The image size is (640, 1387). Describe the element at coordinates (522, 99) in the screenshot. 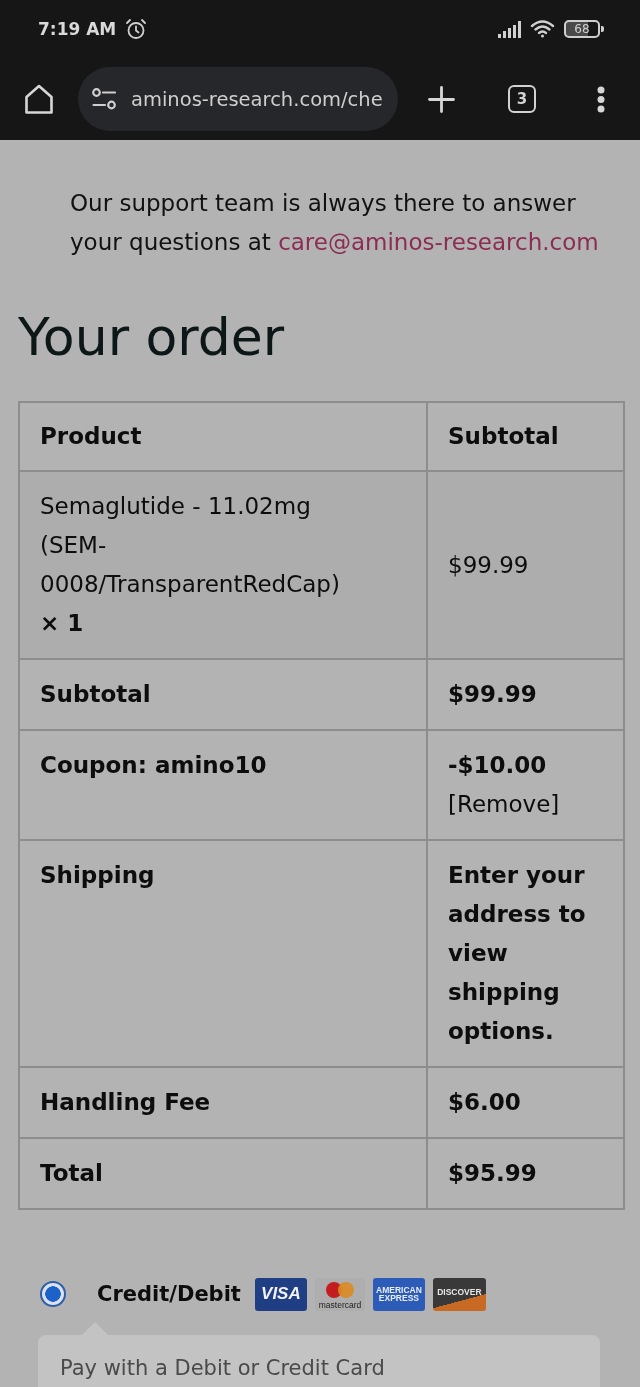

I see `tab-switcher-button: 3` at that location.